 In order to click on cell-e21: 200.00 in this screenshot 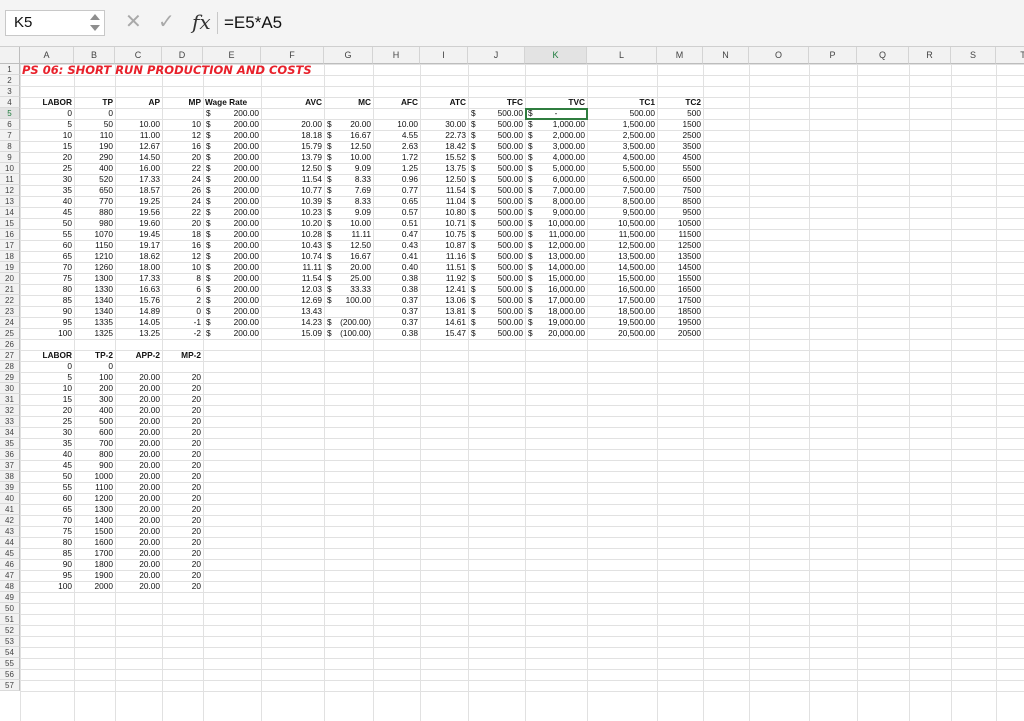, I will do `click(232, 289)`.